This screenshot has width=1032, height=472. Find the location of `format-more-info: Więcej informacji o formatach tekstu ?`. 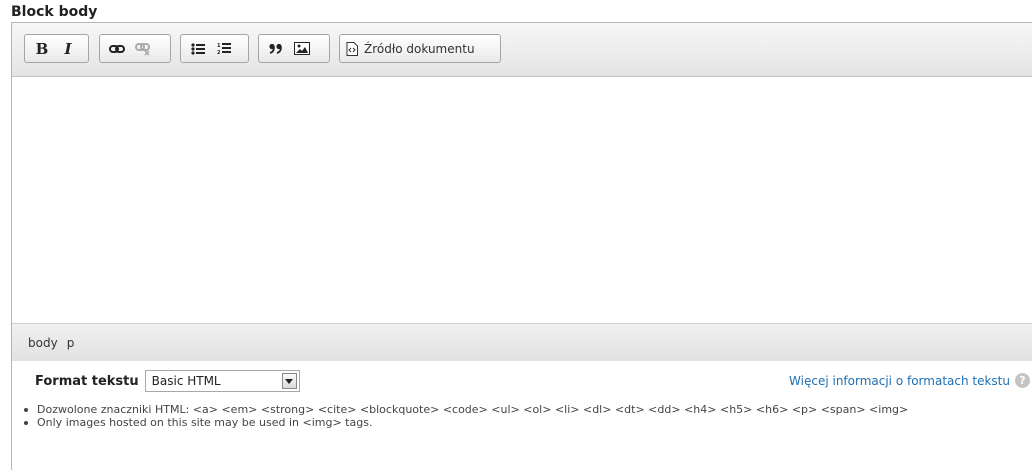

format-more-info: Więcej informacji o formatach tekstu ? is located at coordinates (909, 380).